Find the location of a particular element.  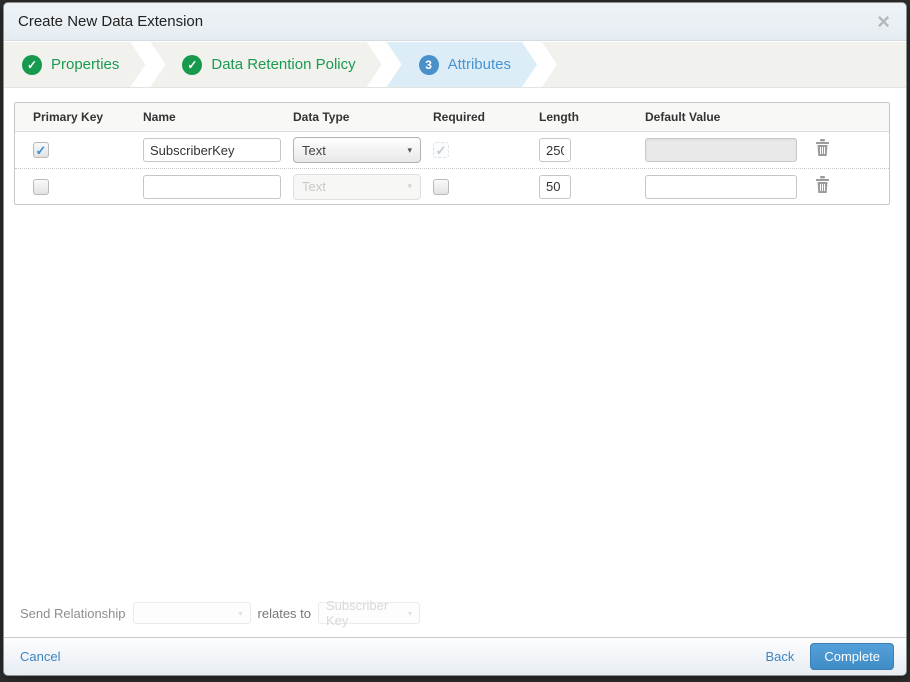

step-data-retention-policy: ✓ Data Retention Policy is located at coordinates (265, 64).